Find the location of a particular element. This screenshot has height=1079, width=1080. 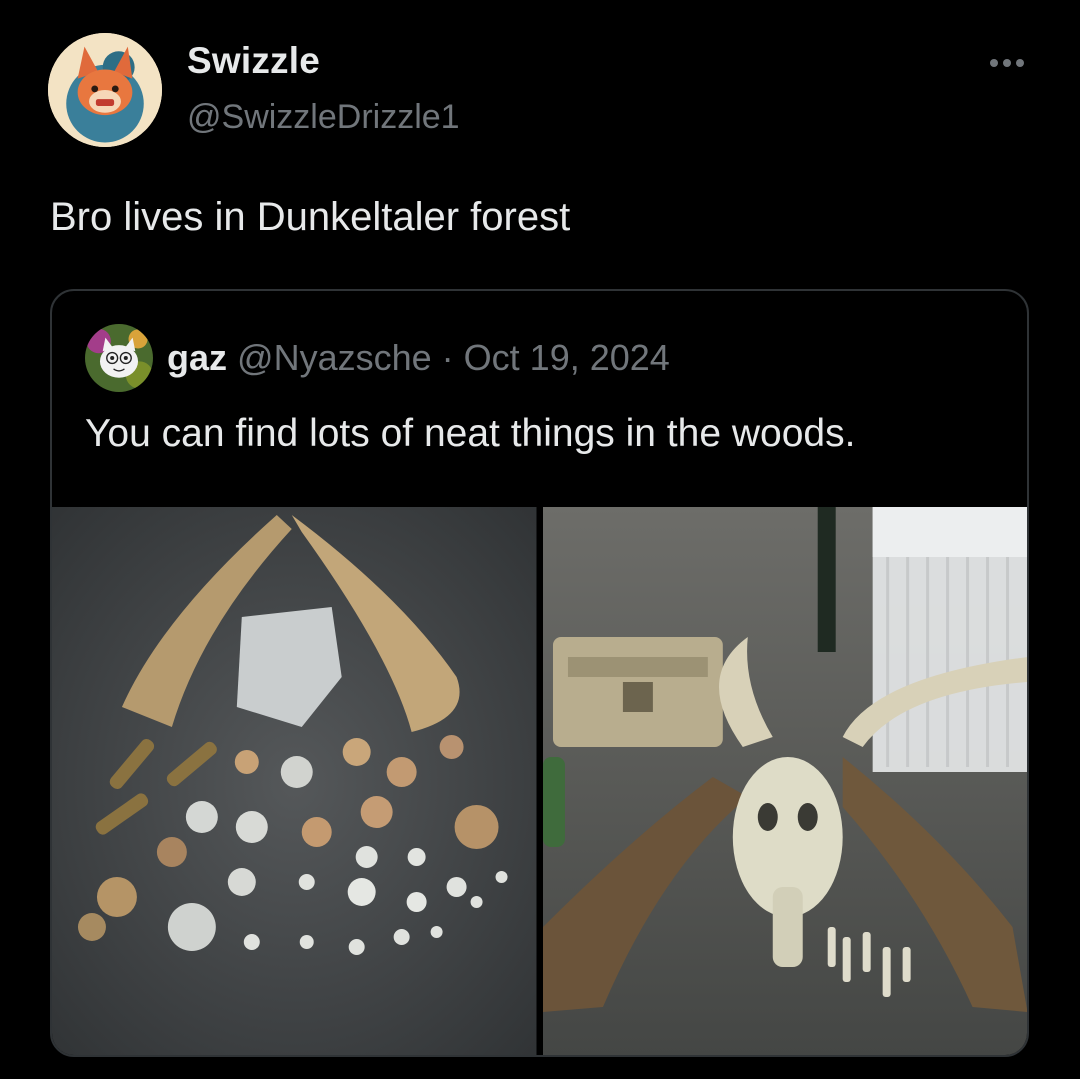

quoted-tweet-date: Oct 19, 2024 is located at coordinates (567, 357).